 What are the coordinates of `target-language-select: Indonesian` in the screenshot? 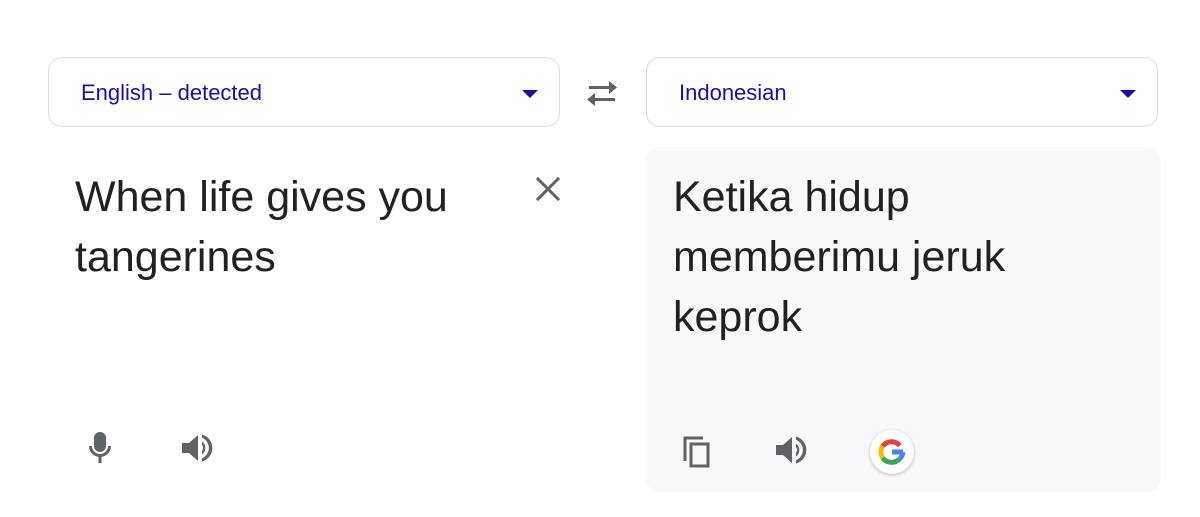 It's located at (902, 92).